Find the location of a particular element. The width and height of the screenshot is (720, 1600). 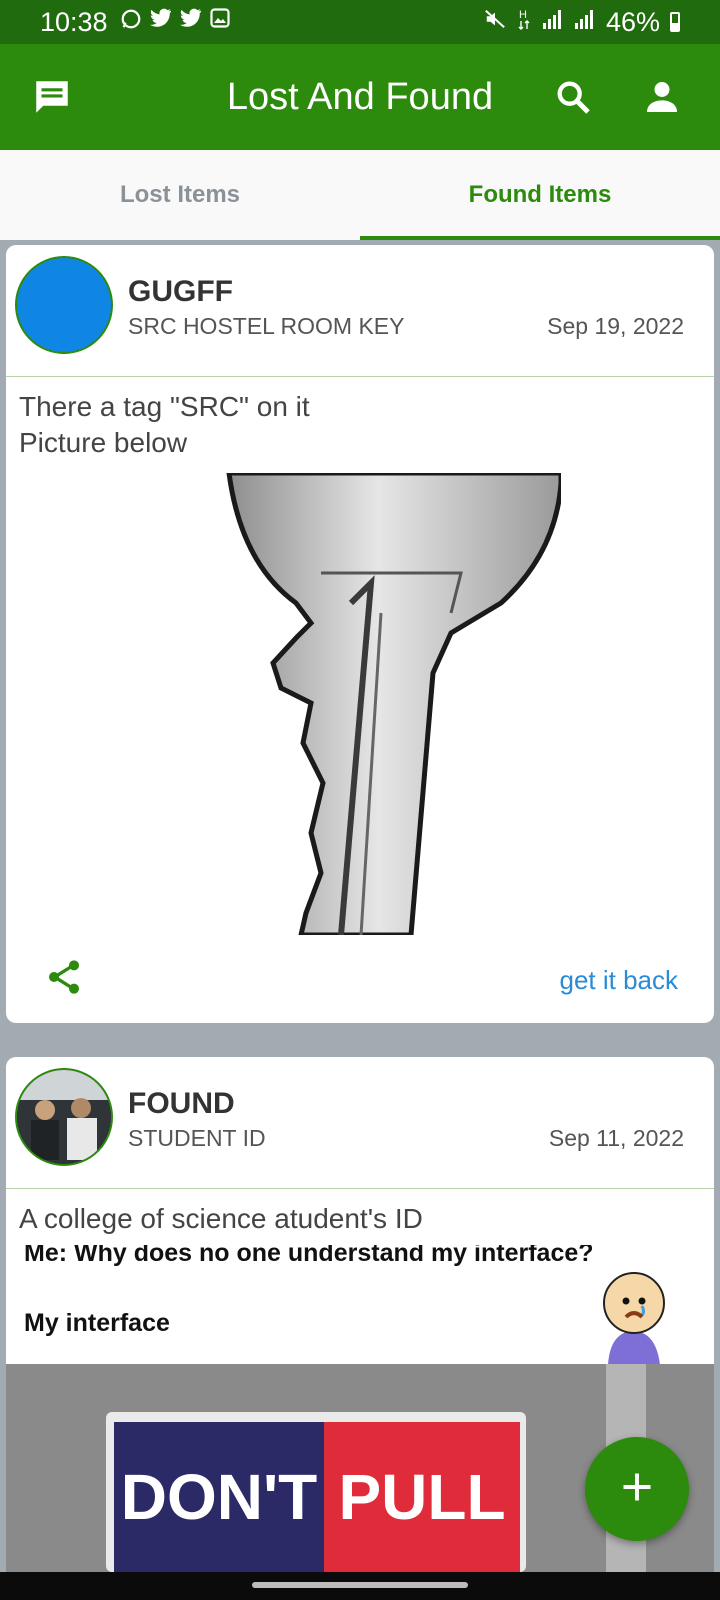

post-date: Sep 11, 2022 is located at coordinates (616, 1138).